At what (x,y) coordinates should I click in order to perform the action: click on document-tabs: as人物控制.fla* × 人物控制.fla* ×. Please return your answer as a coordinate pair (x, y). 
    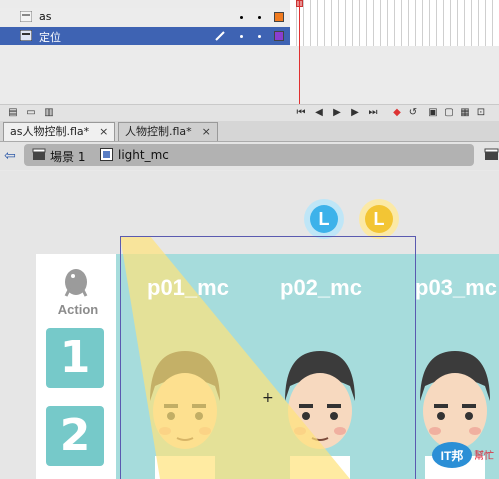
    Looking at the image, I should click on (249, 131).